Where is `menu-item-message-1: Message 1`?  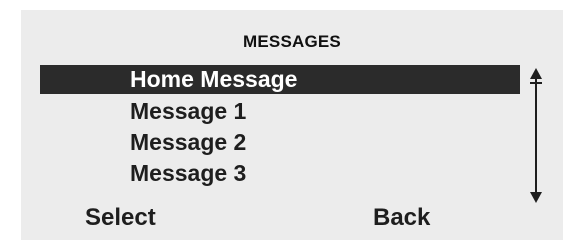
menu-item-message-1: Message 1 is located at coordinates (280, 111).